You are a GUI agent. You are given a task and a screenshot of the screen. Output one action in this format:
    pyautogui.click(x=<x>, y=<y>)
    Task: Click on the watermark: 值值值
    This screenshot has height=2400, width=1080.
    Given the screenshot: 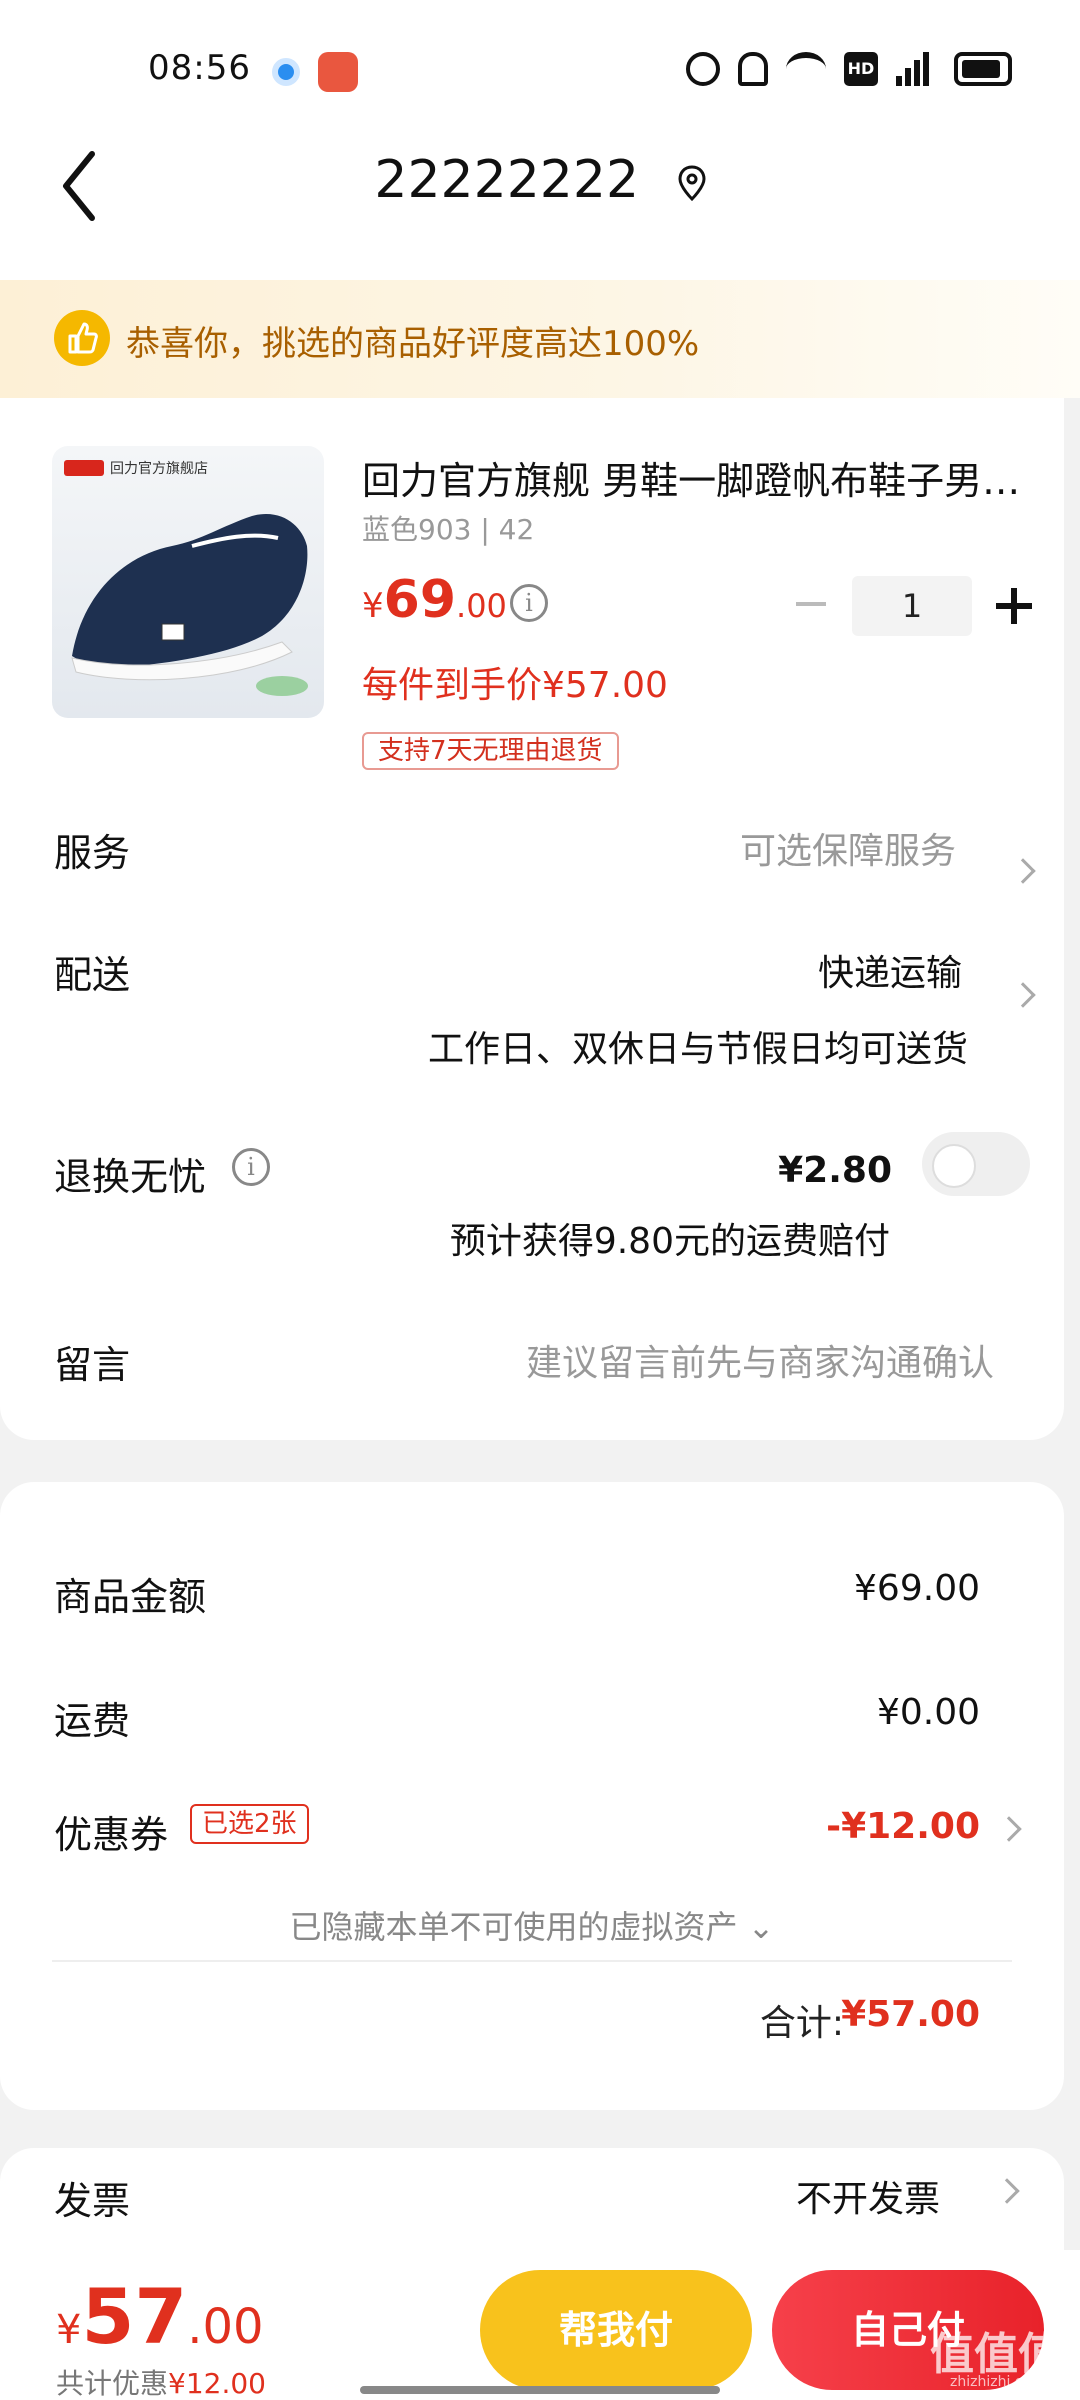 What is the action you would take?
    pyautogui.click(x=996, y=2354)
    